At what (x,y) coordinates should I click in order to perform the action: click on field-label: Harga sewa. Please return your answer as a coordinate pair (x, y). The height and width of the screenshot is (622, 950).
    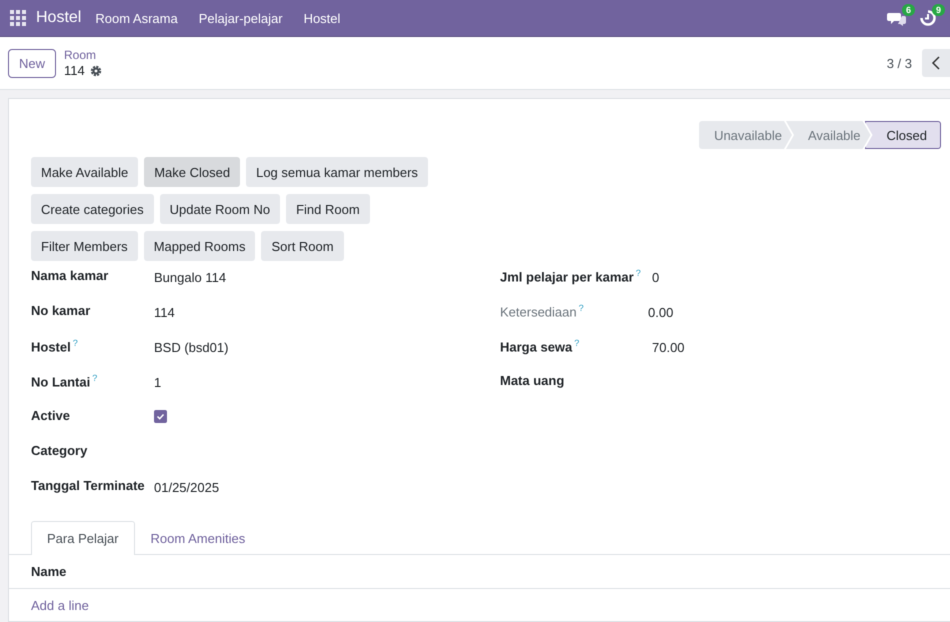
    Looking at the image, I should click on (536, 346).